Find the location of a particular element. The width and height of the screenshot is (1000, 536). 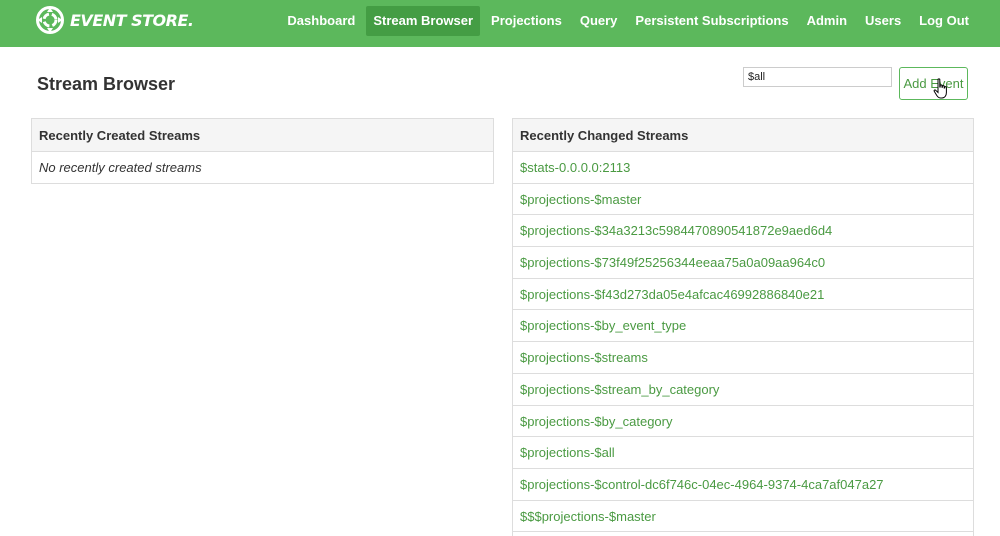

stream-link: $projections-$master is located at coordinates (580, 199).